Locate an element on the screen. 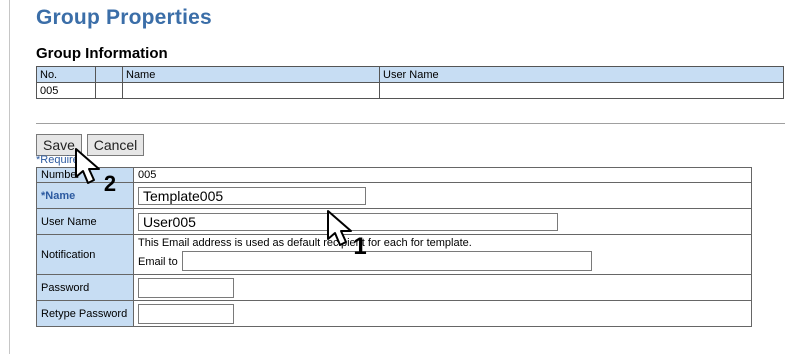 This screenshot has width=785, height=354. form-row-retype-password: Retype Password is located at coordinates (394, 313).